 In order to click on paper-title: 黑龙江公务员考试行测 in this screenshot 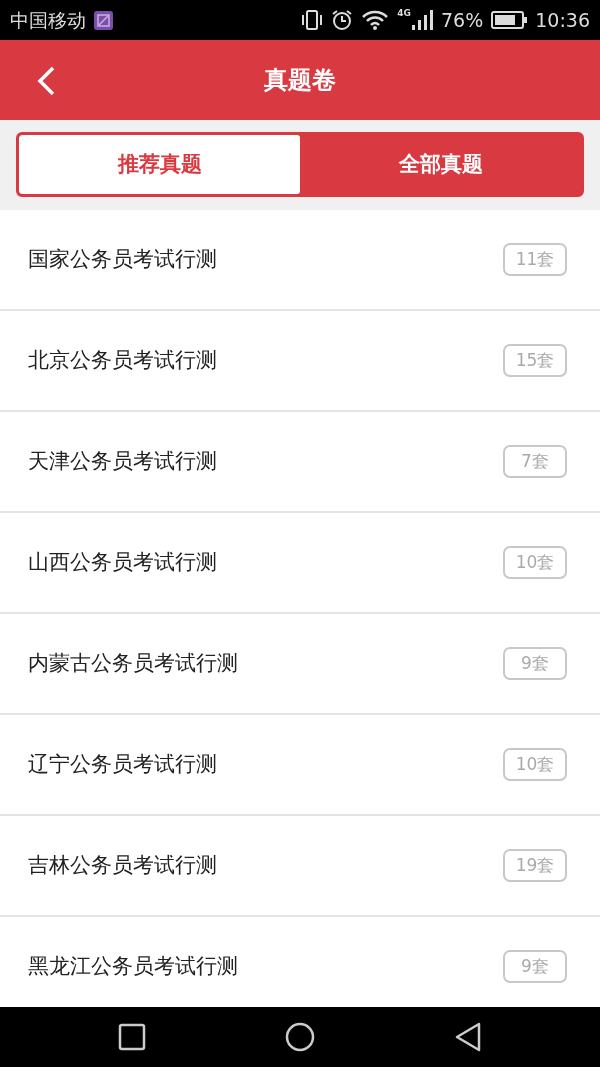, I will do `click(133, 966)`.